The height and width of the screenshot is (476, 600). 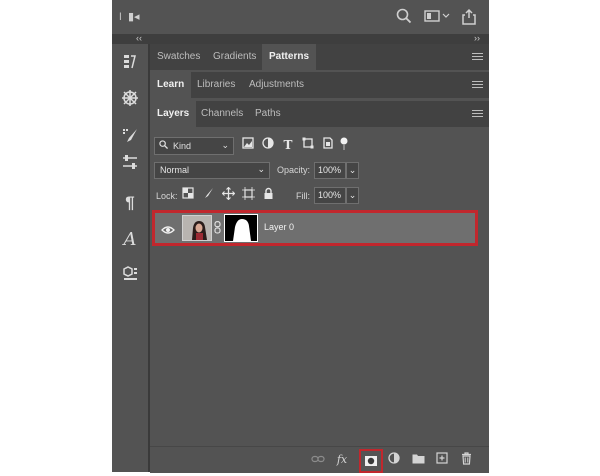 What do you see at coordinates (208, 195) in the screenshot?
I see `lock-image-pixels-icon` at bounding box center [208, 195].